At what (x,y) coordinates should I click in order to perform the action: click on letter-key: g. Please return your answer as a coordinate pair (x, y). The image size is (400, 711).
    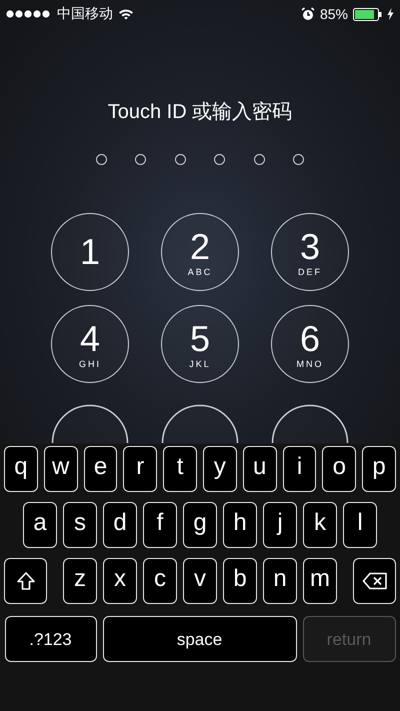
    Looking at the image, I should click on (200, 525).